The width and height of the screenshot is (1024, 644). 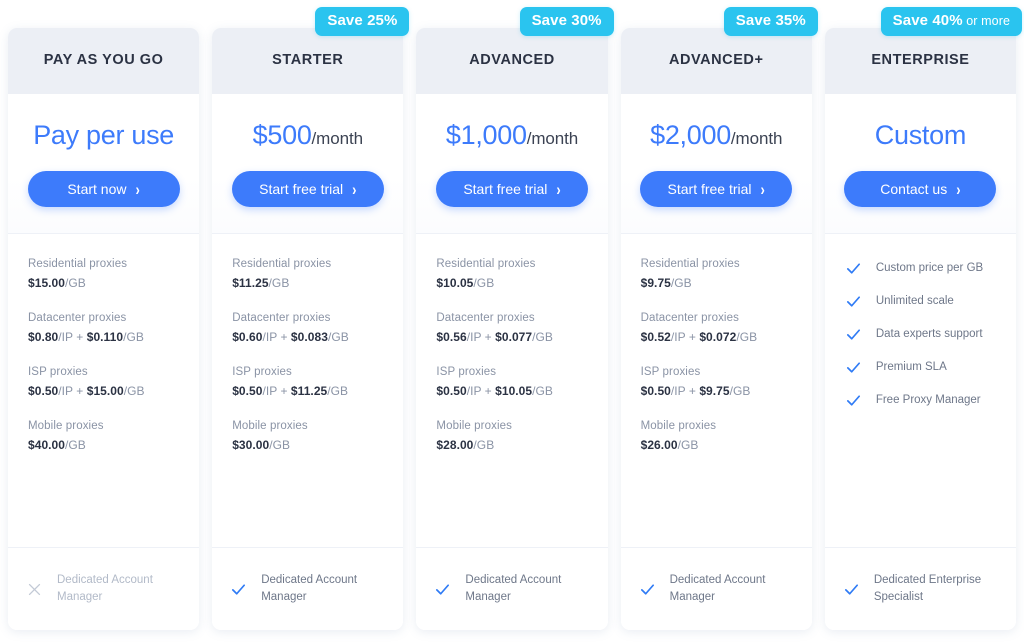 What do you see at coordinates (104, 61) in the screenshot?
I see `plan-header: PAY AS YOU GO` at bounding box center [104, 61].